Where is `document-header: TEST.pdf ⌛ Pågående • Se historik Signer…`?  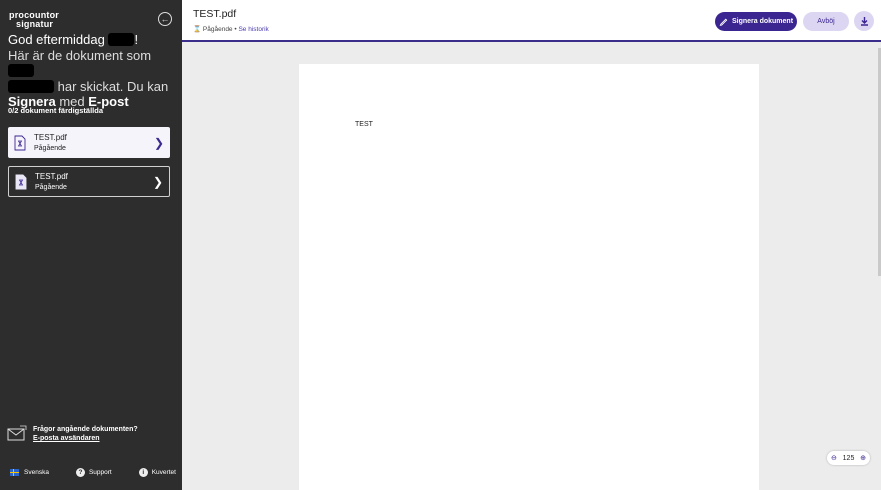
document-header: TEST.pdf ⌛ Pågående • Se historik Signer… is located at coordinates (531, 21).